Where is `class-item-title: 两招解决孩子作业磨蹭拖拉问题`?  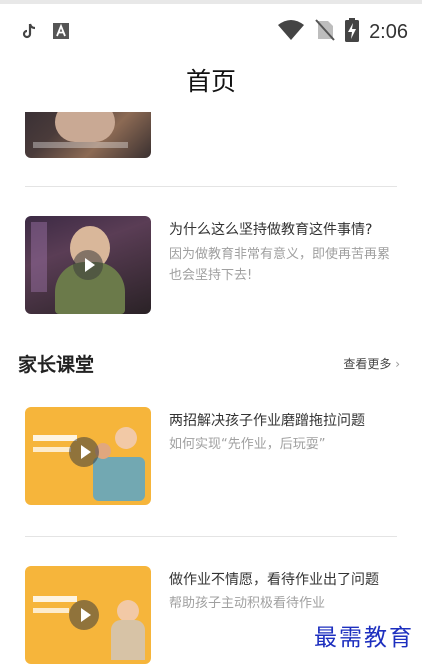
class-item-title: 两招解决孩子作业磨蹭拖拉问题 is located at coordinates (286, 421).